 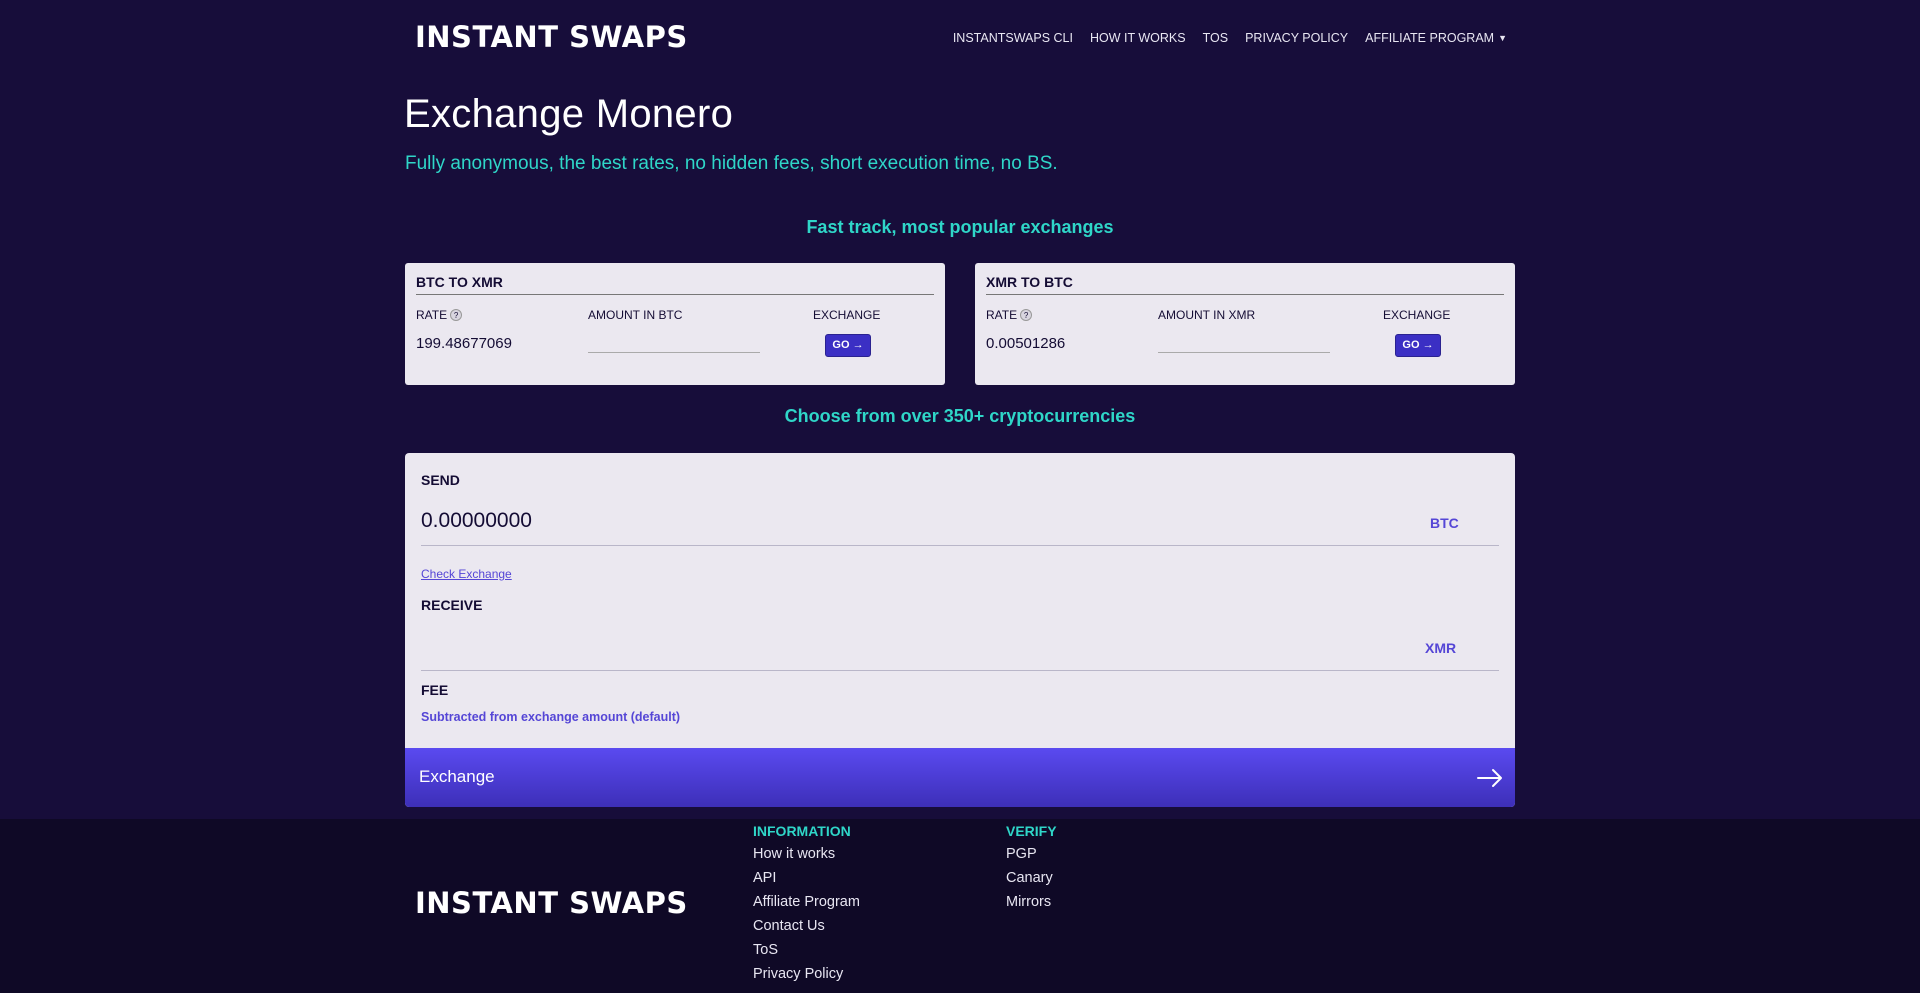 What do you see at coordinates (464, 343) in the screenshot?
I see `rate-value: 199.48677069` at bounding box center [464, 343].